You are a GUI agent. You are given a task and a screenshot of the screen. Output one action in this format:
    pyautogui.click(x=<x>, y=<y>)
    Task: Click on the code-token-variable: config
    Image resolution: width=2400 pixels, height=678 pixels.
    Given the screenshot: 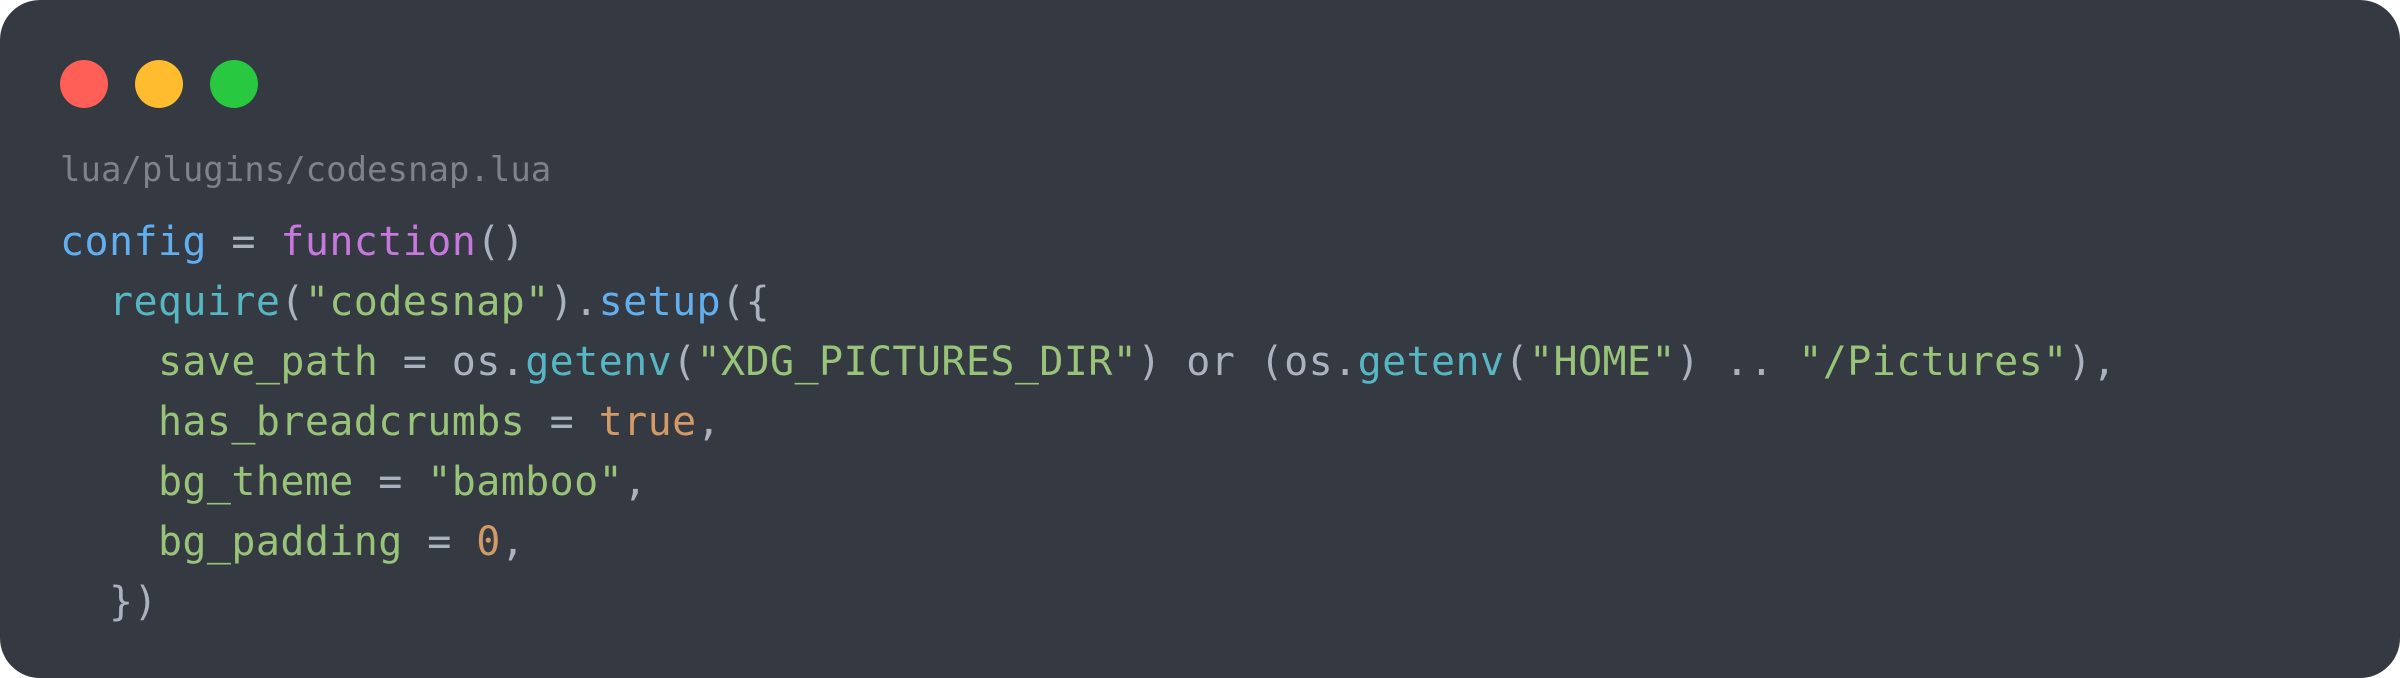 What is the action you would take?
    pyautogui.click(x=133, y=242)
    